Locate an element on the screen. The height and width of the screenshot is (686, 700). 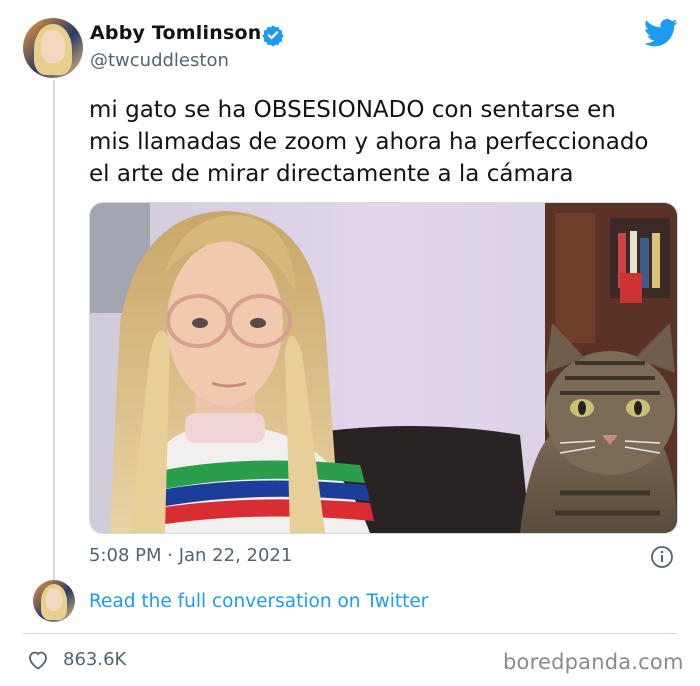
twitter-bird-icon is located at coordinates (661, 33).